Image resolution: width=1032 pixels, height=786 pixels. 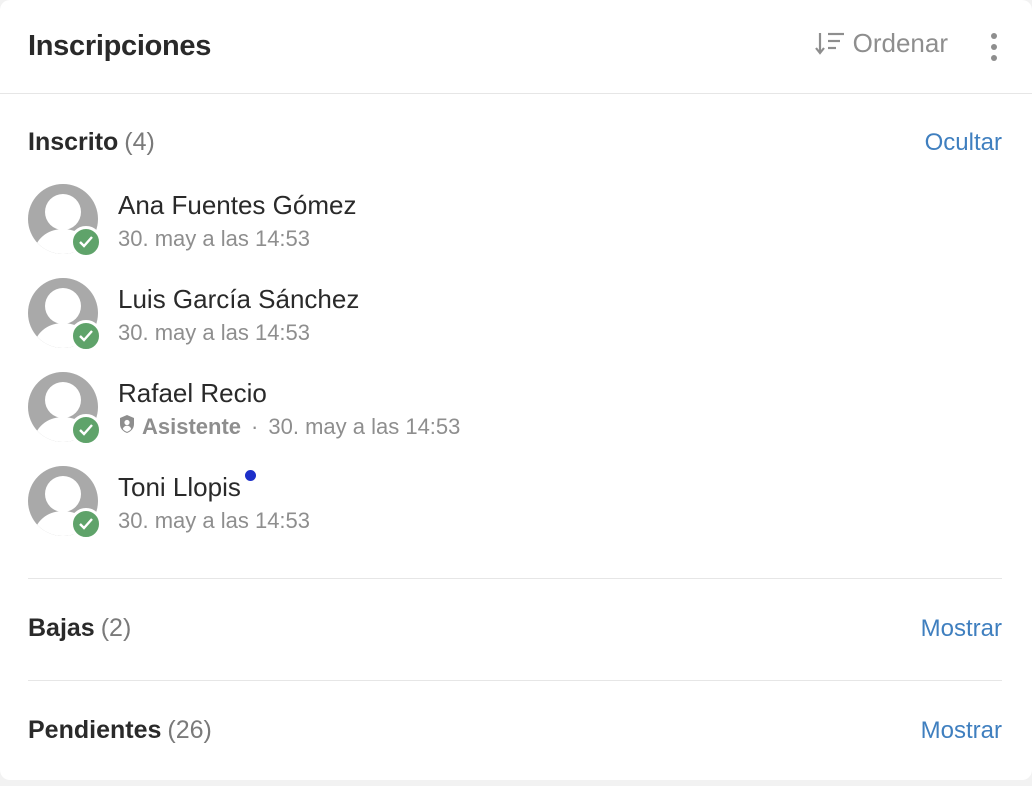 I want to click on hide-enrolled-link: Ocultar, so click(x=963, y=143).